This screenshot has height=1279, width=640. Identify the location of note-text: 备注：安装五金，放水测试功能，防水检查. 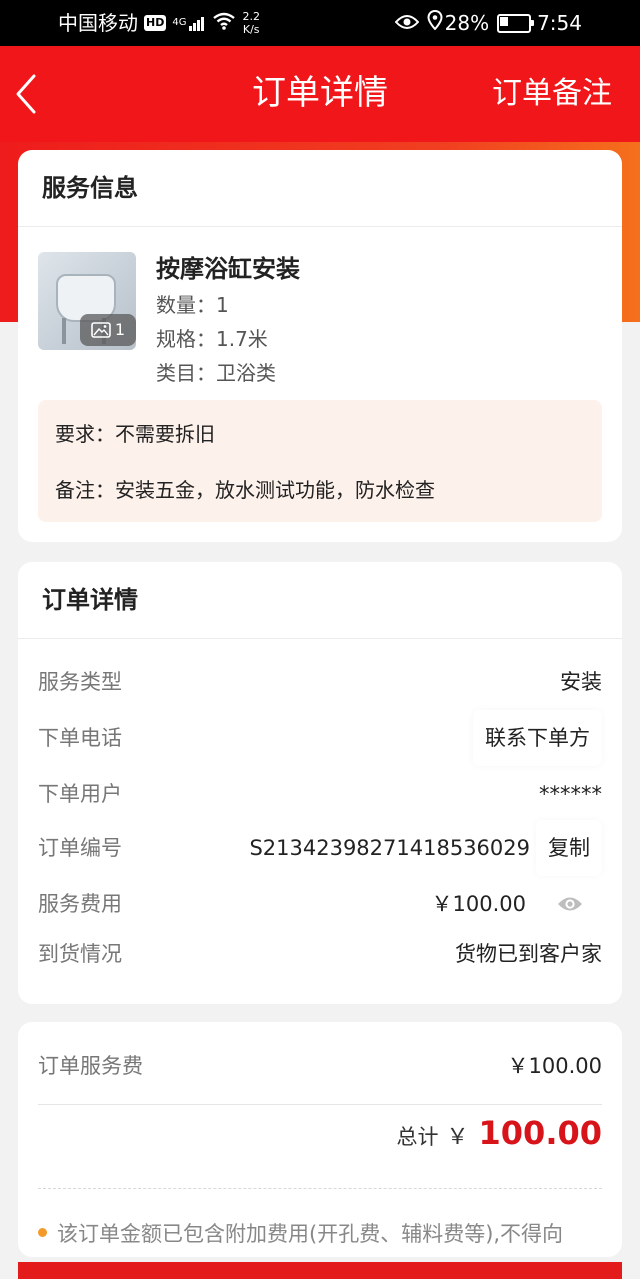
(245, 490).